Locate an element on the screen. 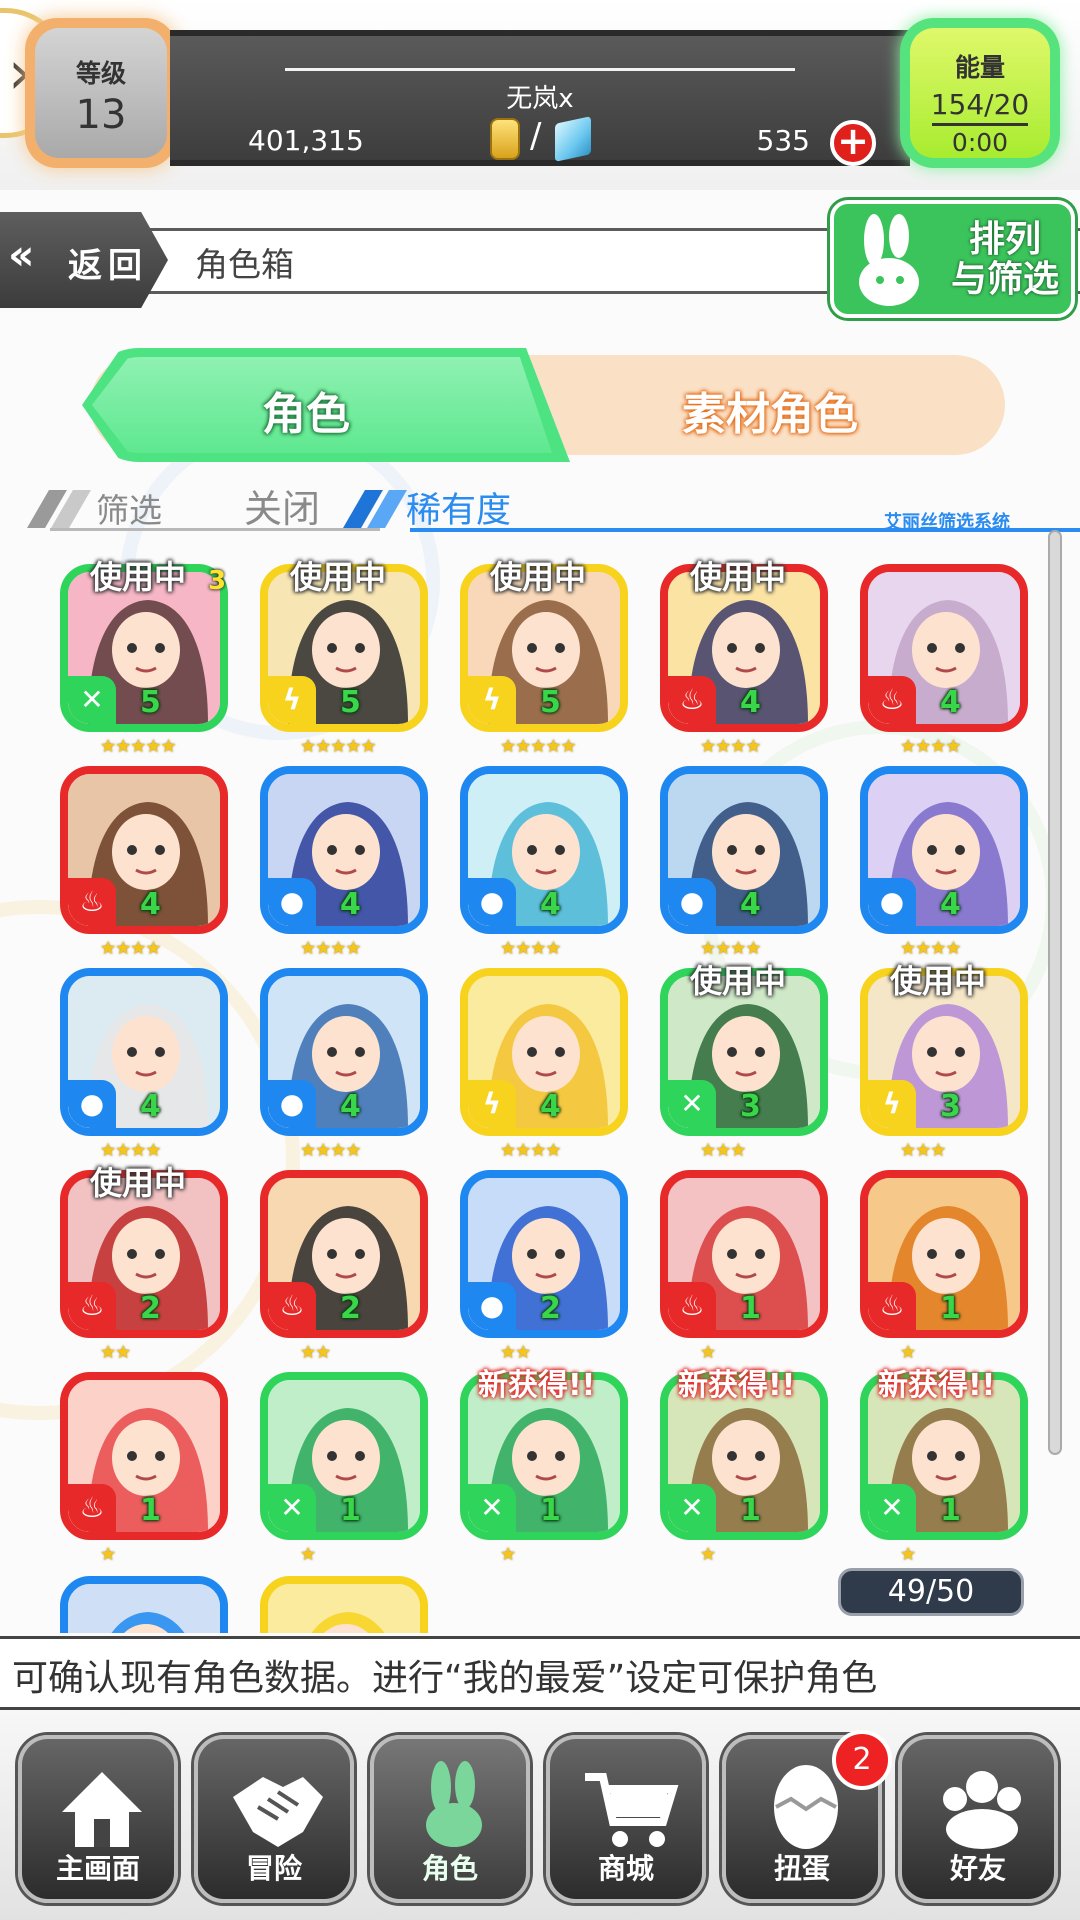 The height and width of the screenshot is (1920, 1080). notification-badge: 2 is located at coordinates (862, 1760).